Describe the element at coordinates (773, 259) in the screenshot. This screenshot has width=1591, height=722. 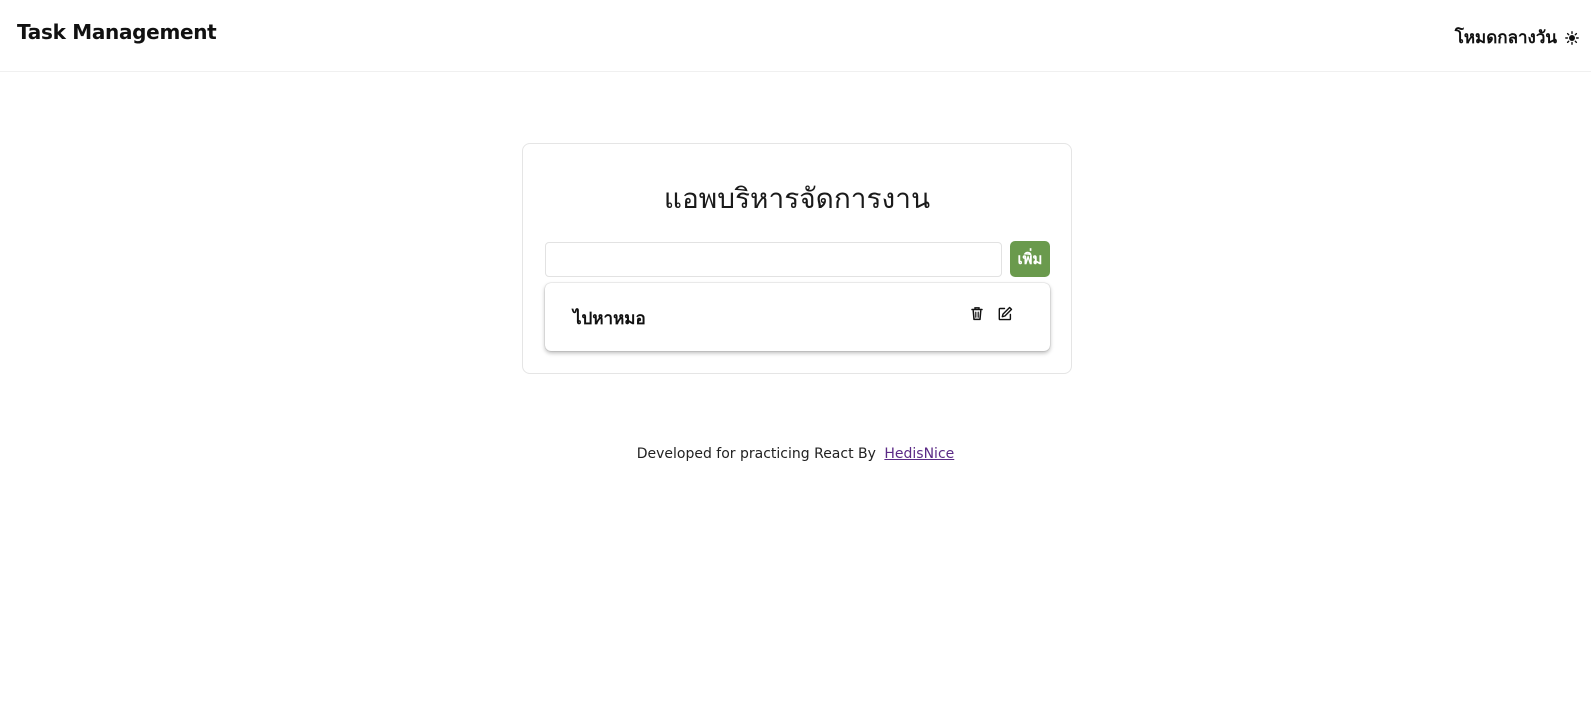
I see `task-input` at that location.